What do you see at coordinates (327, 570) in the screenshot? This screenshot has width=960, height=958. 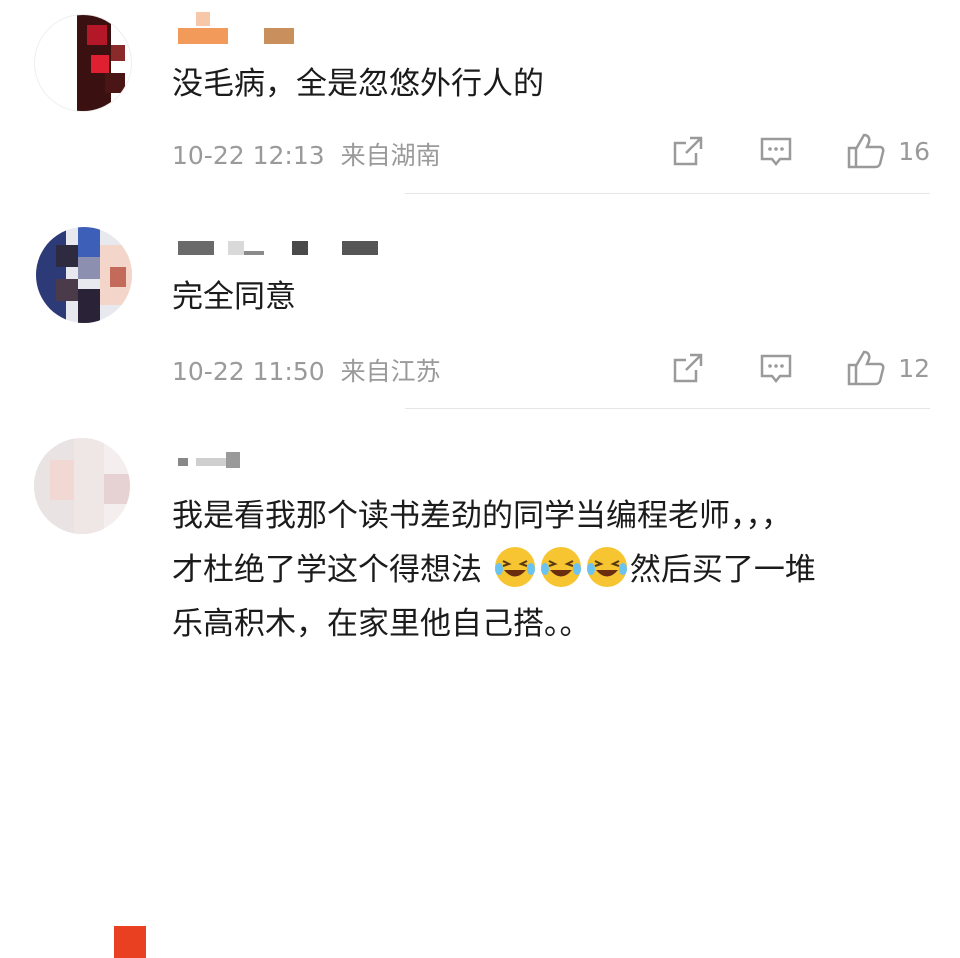 I see `comment-text-segment: 才杜绝了学这个得想法` at bounding box center [327, 570].